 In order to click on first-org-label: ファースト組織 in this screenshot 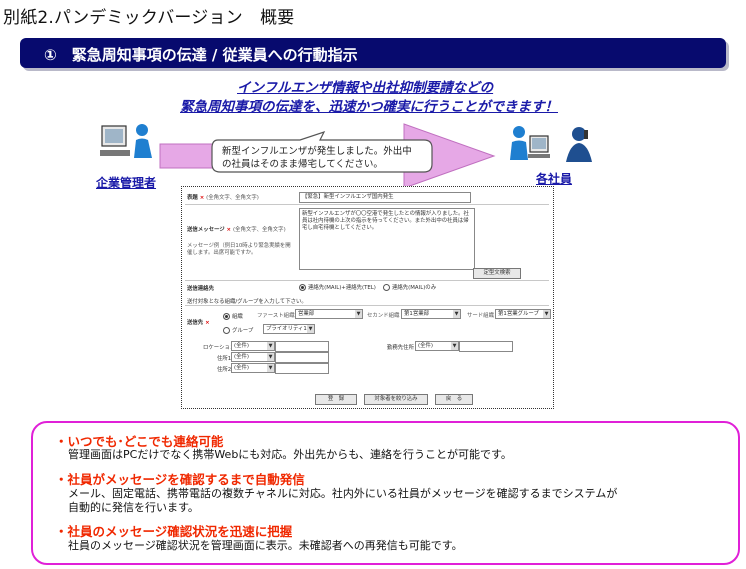, I will do `click(276, 316)`.